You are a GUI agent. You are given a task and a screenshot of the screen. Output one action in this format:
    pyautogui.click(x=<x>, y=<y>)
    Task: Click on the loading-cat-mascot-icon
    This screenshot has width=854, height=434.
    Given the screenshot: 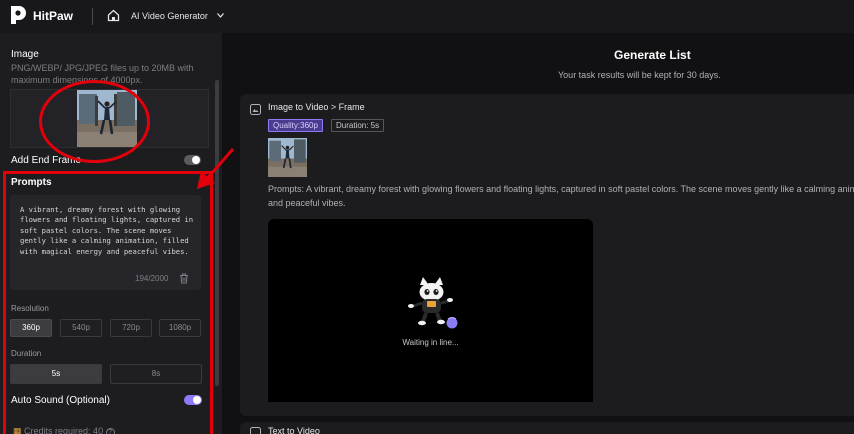 What is the action you would take?
    pyautogui.click(x=433, y=303)
    